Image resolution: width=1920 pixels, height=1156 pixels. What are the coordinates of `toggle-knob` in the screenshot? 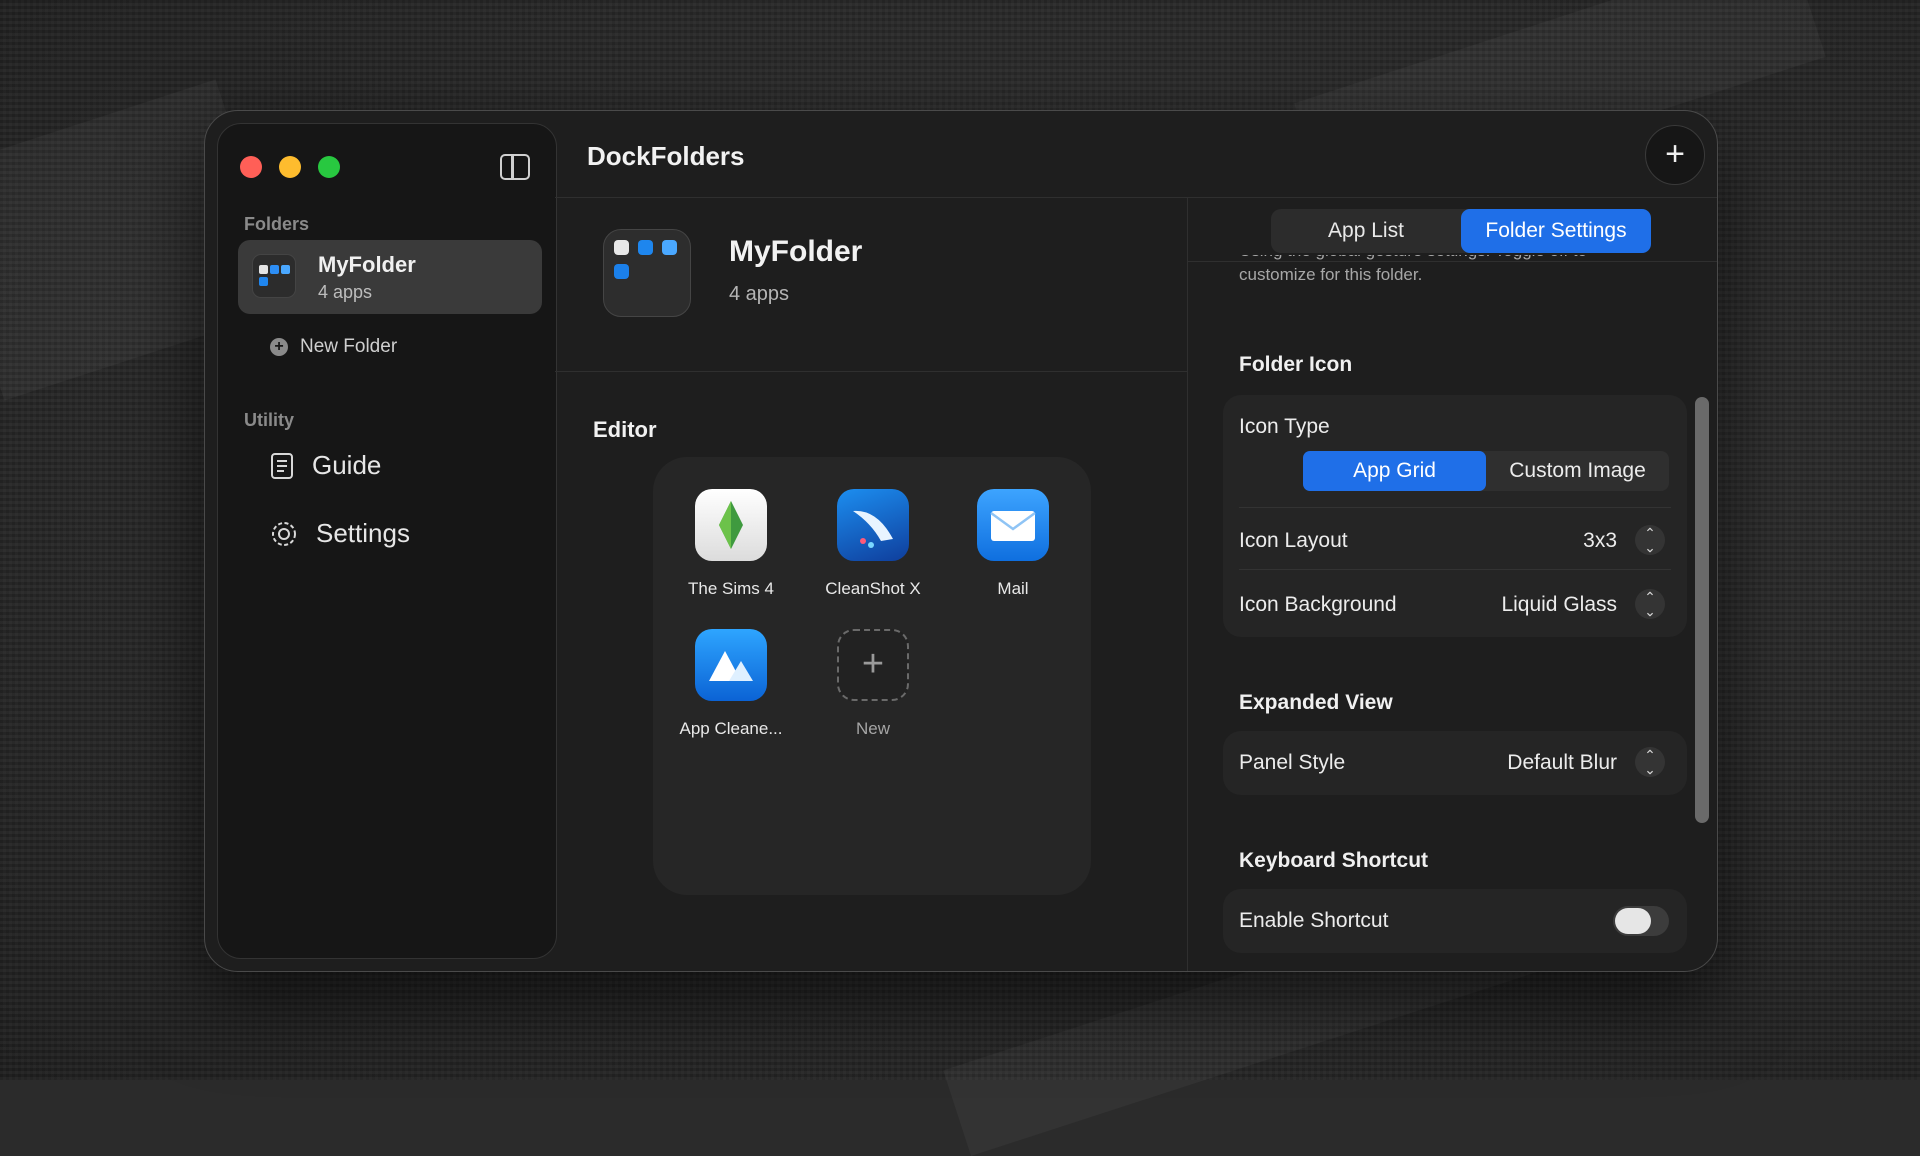 It's located at (1633, 921).